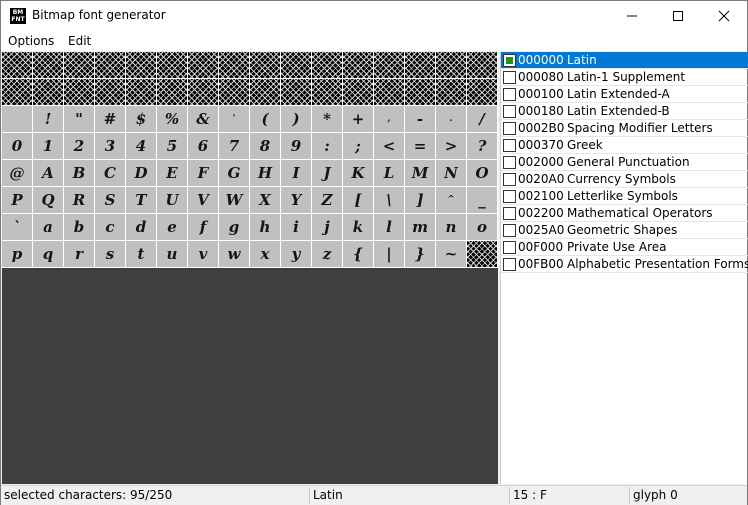 The width and height of the screenshot is (748, 505). What do you see at coordinates (172, 227) in the screenshot?
I see `char-cell: e` at bounding box center [172, 227].